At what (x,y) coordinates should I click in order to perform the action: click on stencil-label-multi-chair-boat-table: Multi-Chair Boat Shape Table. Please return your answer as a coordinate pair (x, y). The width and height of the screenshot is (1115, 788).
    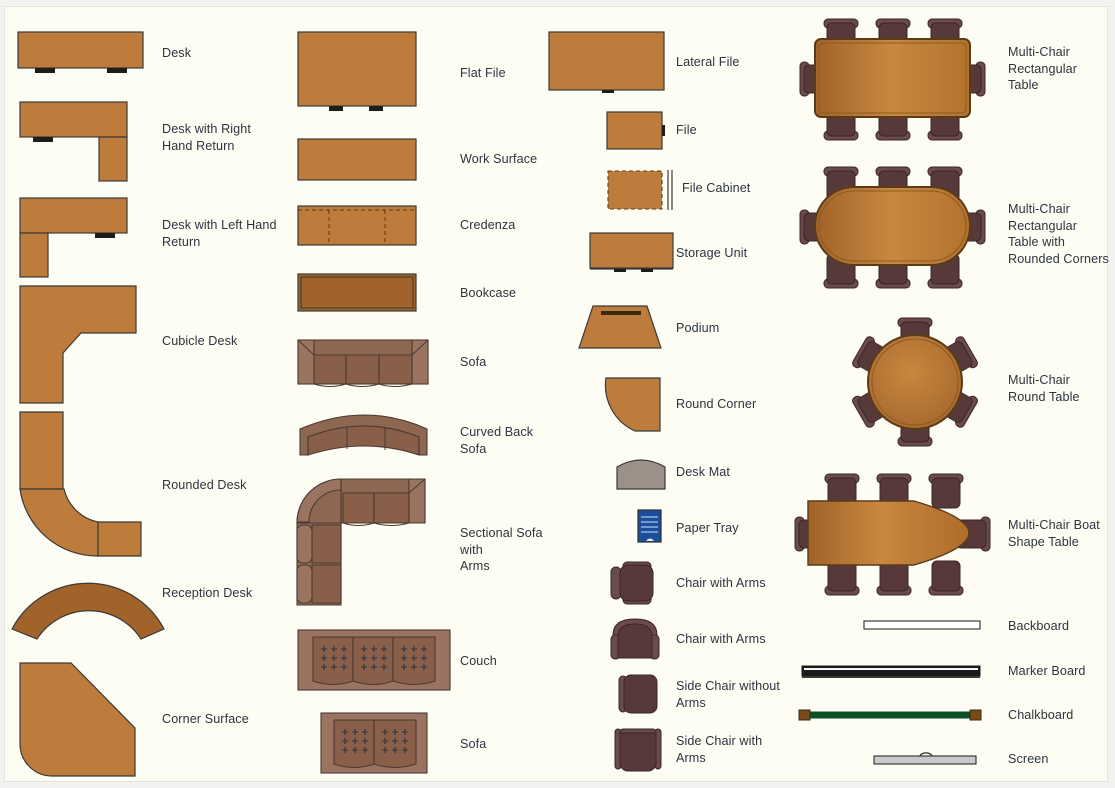
    Looking at the image, I should click on (1054, 533).